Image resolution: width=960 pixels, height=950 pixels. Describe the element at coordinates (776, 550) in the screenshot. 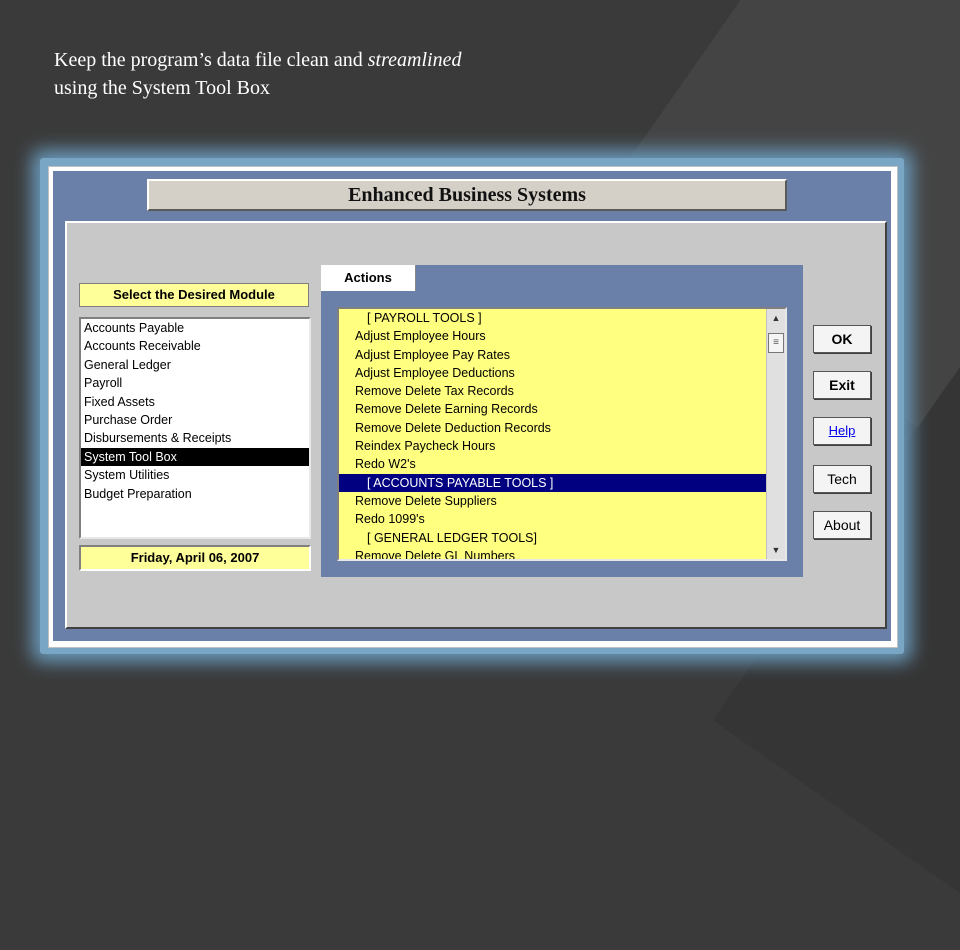

I see `scroll-down-arrow-icon: ▼` at that location.